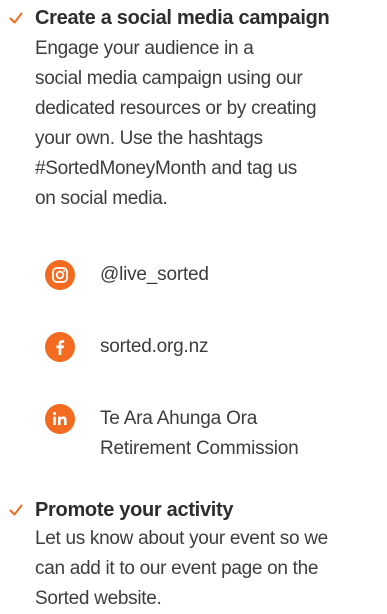 This screenshot has height=614, width=387. What do you see at coordinates (166, 168) in the screenshot?
I see `description-line: #SortedMoneyMonth and tag us` at bounding box center [166, 168].